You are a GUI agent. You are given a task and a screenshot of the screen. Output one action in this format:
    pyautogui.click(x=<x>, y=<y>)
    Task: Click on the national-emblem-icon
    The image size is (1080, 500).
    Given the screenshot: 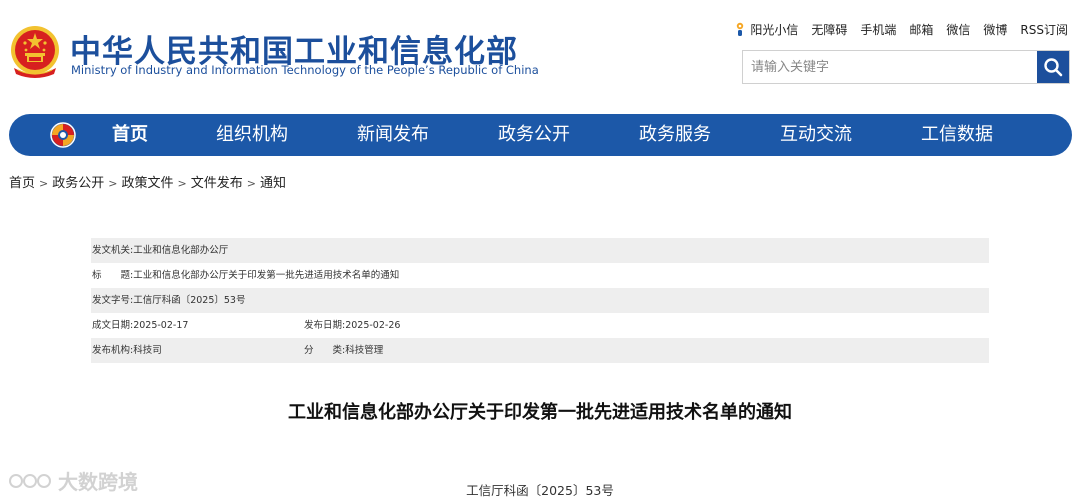 What is the action you would take?
    pyautogui.click(x=35, y=52)
    